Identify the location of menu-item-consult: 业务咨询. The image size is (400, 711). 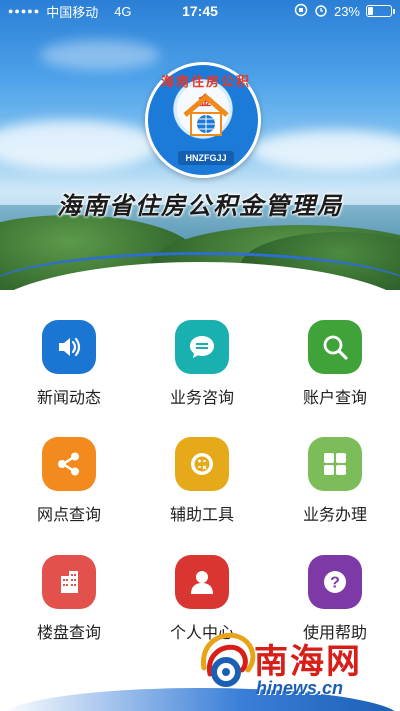
(202, 353).